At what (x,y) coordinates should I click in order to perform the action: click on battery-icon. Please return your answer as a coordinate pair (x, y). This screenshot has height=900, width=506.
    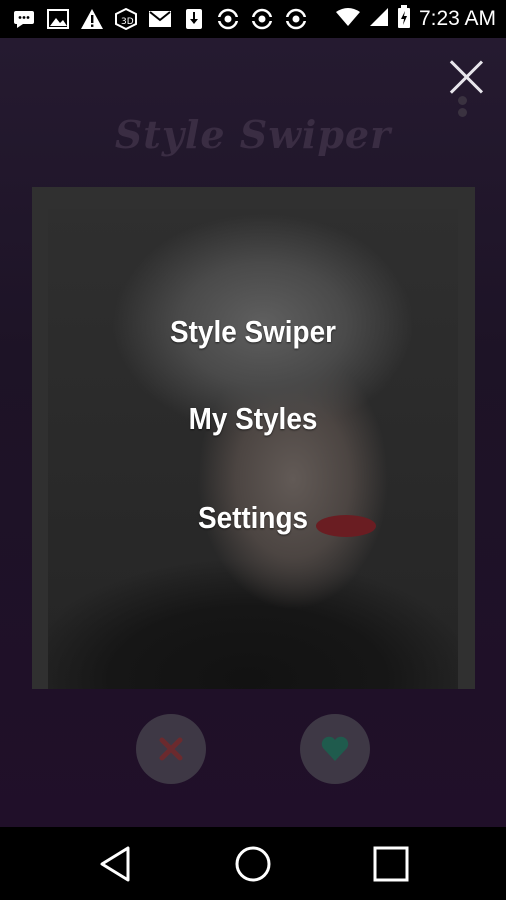
    Looking at the image, I should click on (404, 19).